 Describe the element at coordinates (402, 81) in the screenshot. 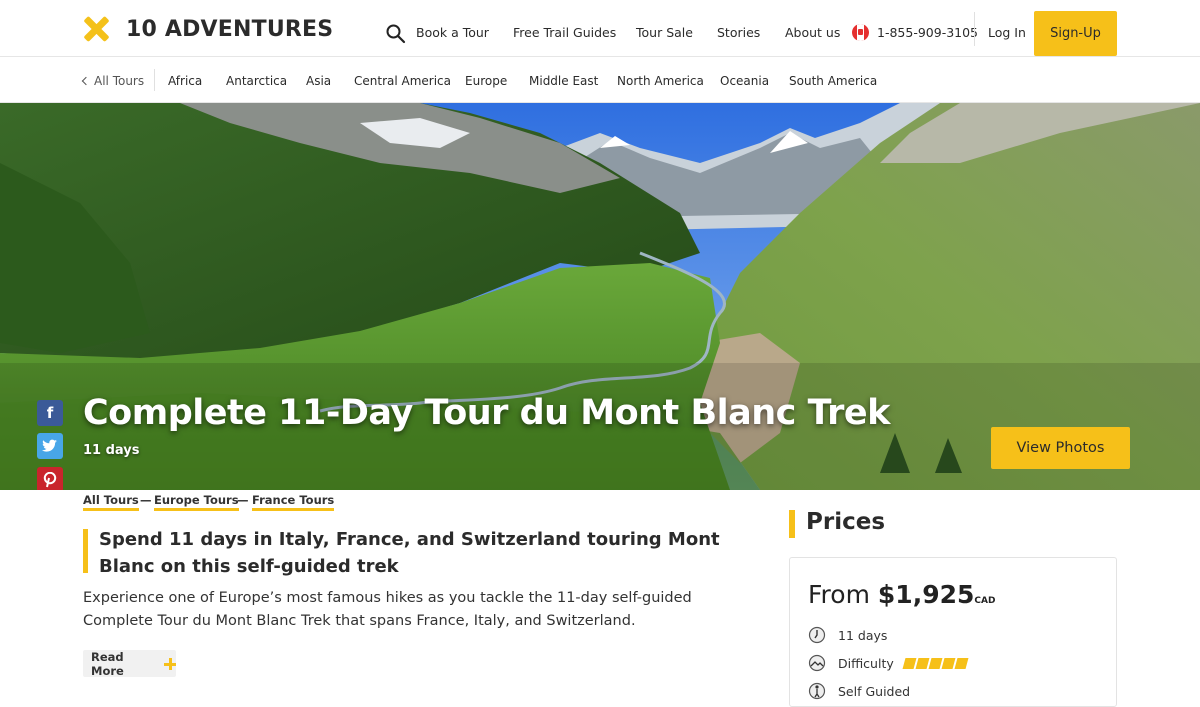

I see `region-central-america: Central America` at that location.